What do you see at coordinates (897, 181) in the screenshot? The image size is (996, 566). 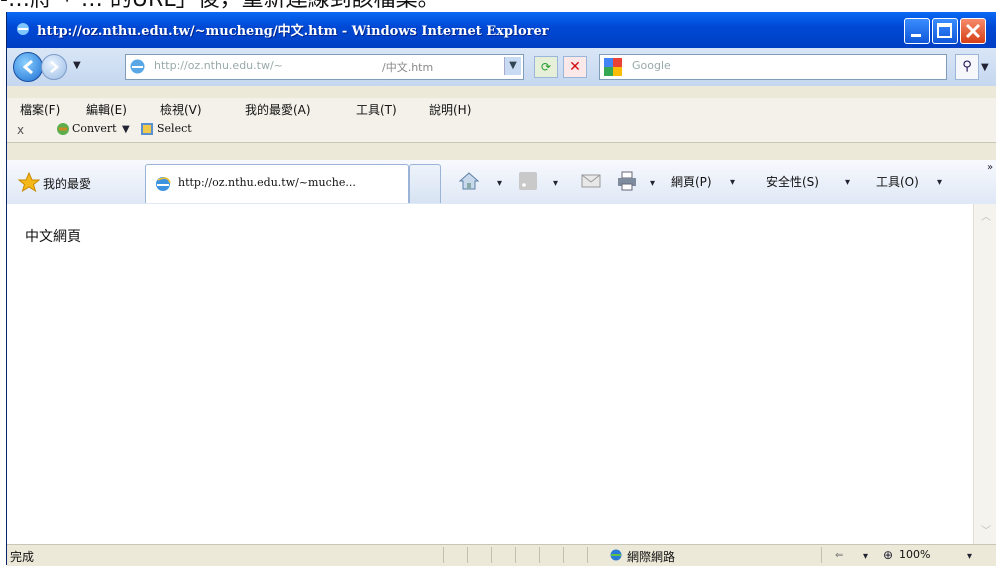 I see `tools-menu-button: 工具(O)` at bounding box center [897, 181].